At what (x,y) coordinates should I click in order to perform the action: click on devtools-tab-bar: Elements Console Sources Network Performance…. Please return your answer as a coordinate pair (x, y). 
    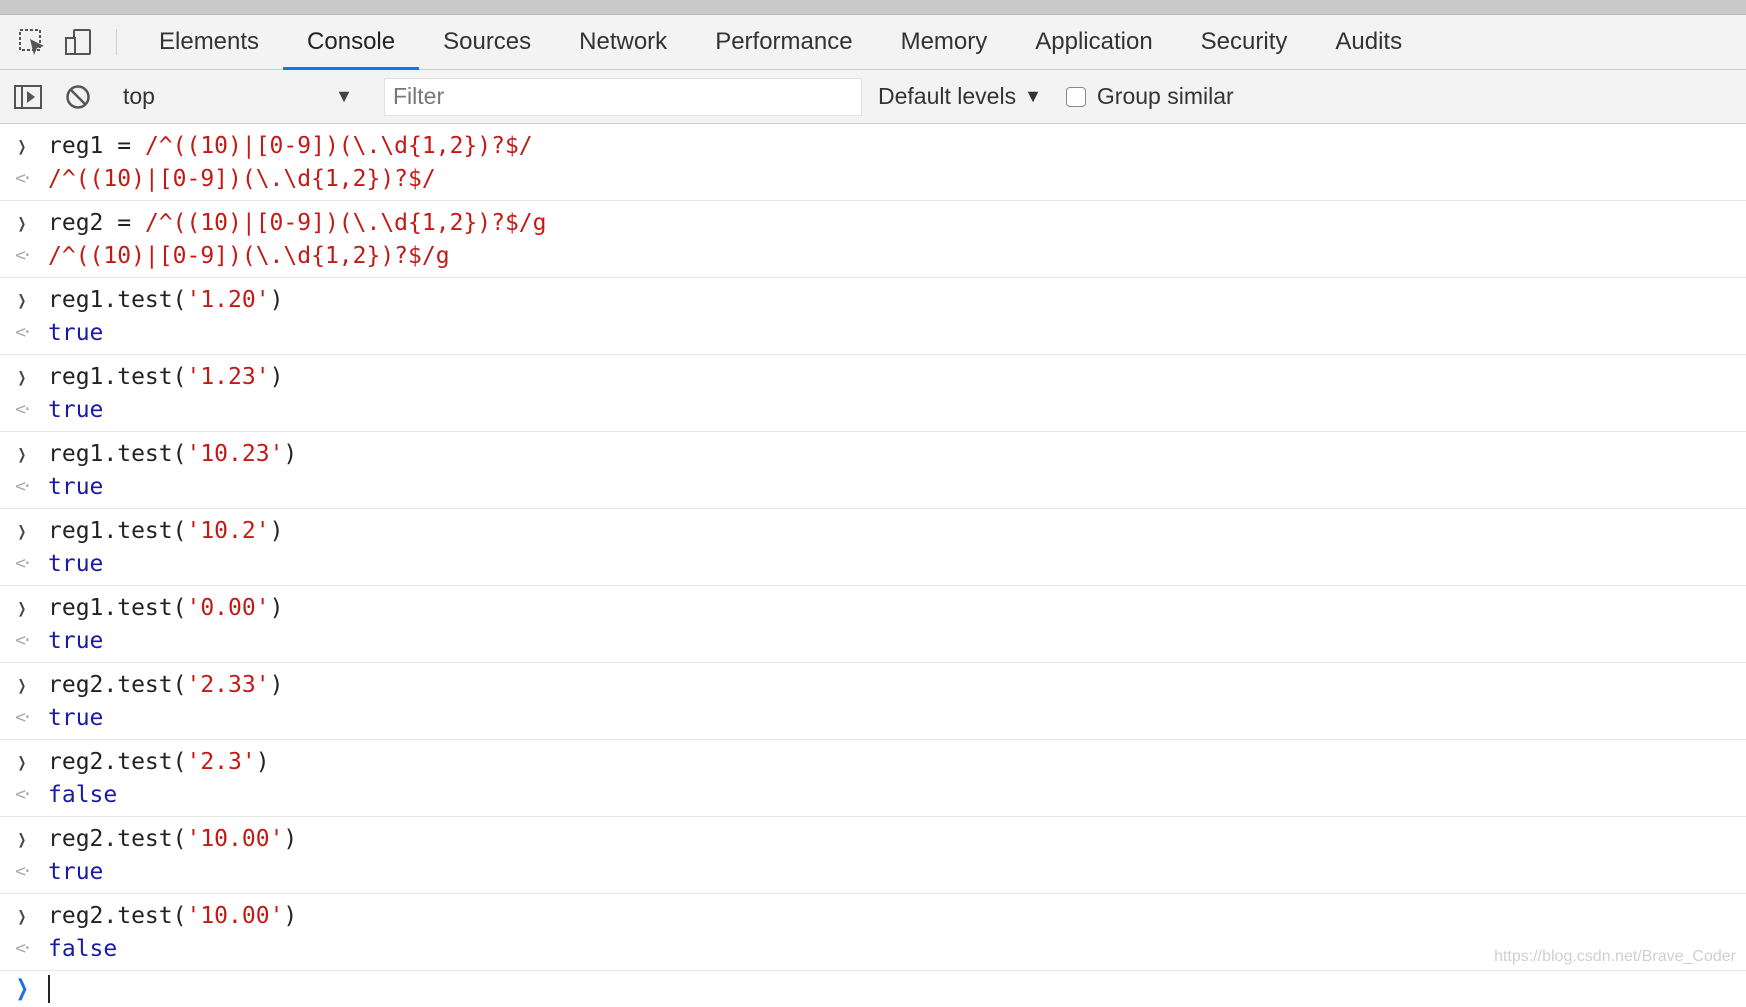
    Looking at the image, I should click on (873, 42).